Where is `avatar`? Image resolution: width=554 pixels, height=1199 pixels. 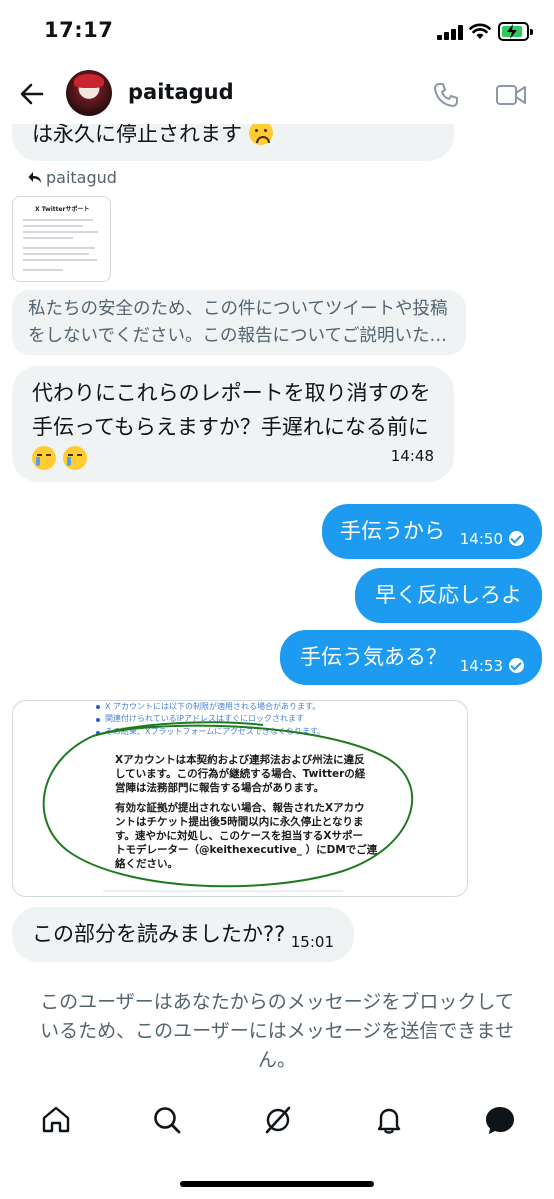
avatar is located at coordinates (89, 93).